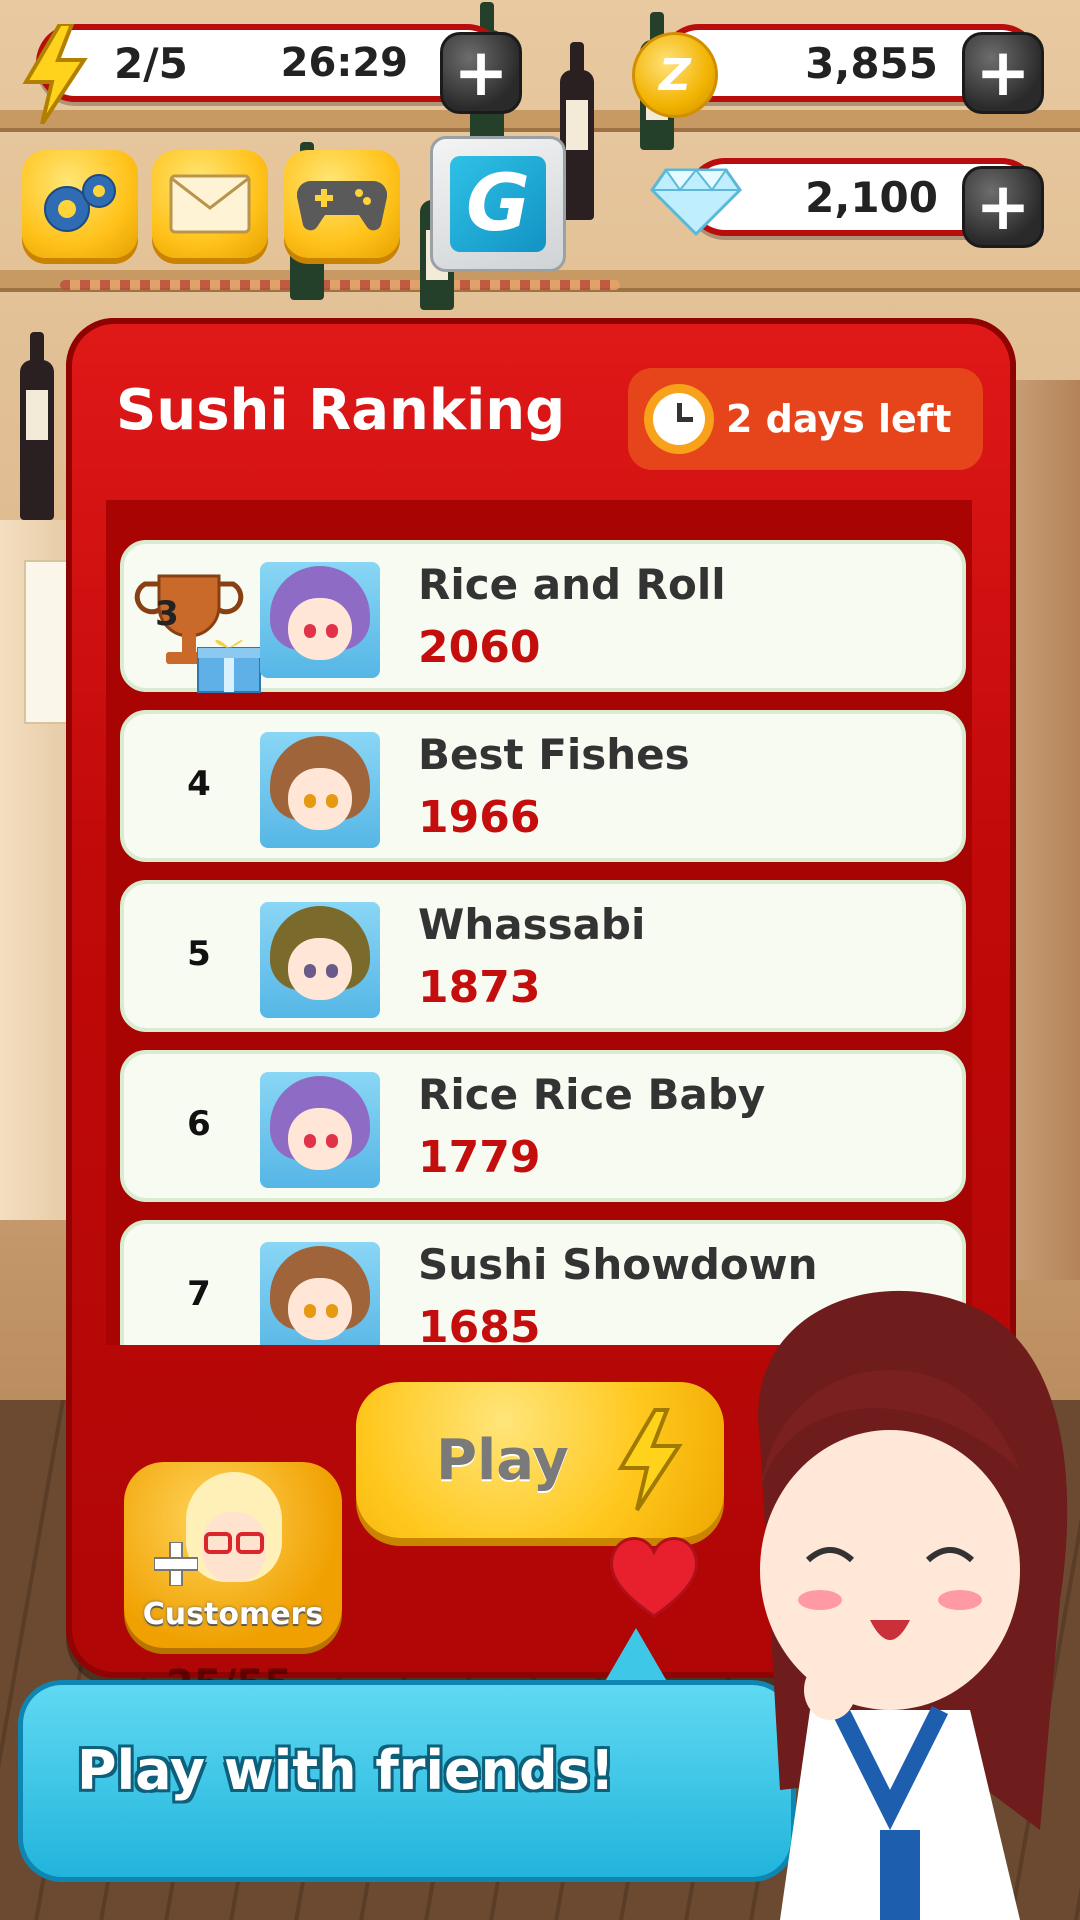 The height and width of the screenshot is (1920, 1080). I want to click on player-name: Whassabi, so click(532, 924).